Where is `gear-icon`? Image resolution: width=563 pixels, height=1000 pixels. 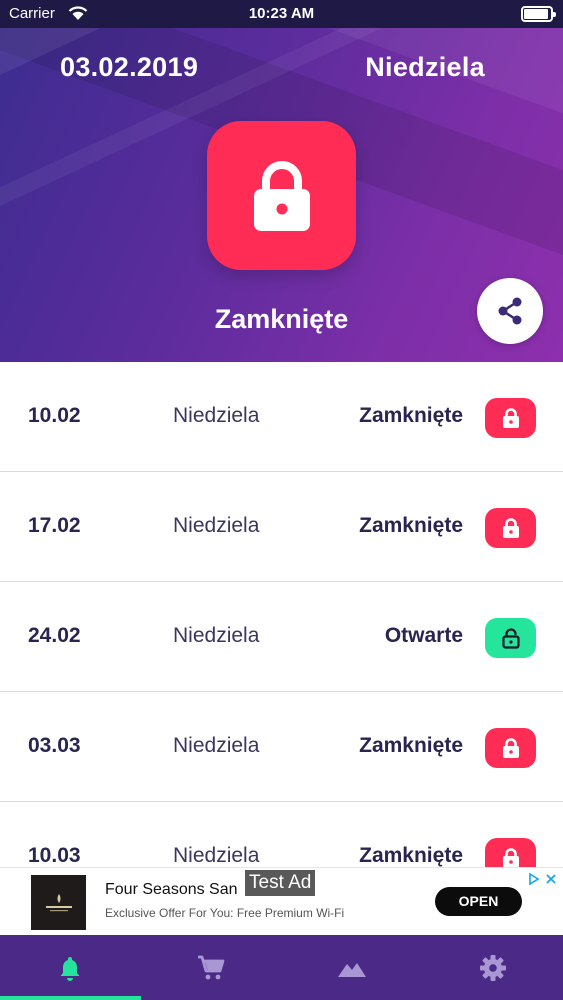
gear-icon is located at coordinates (493, 967).